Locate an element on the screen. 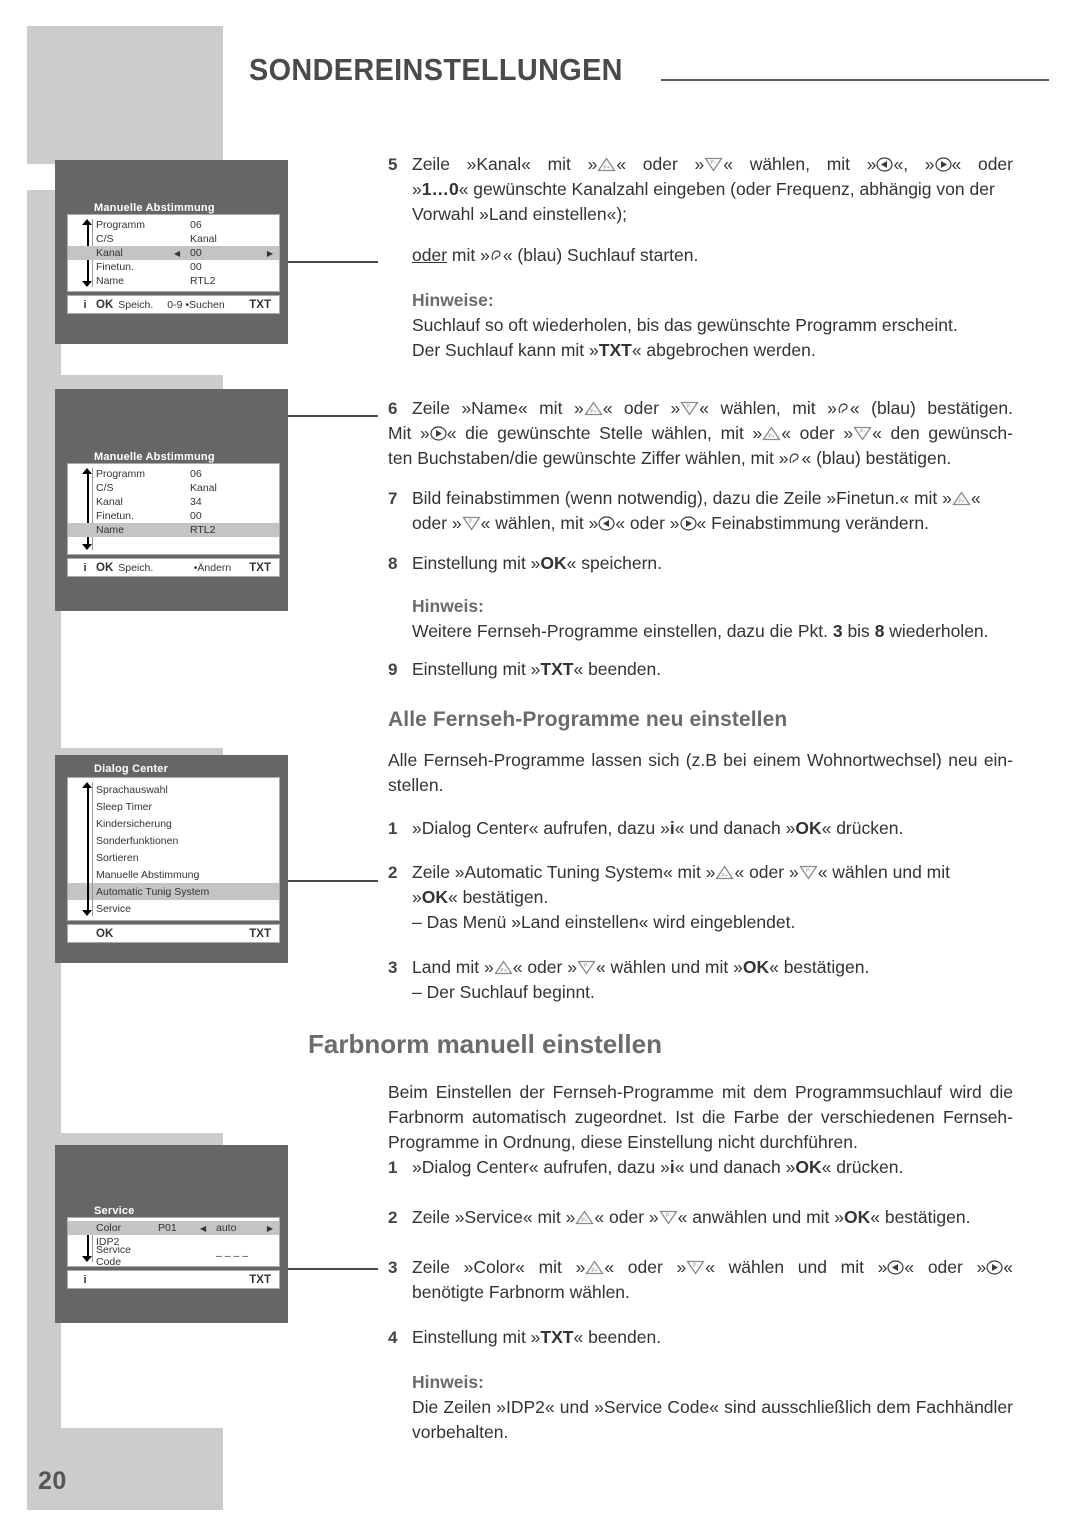 The height and width of the screenshot is (1528, 1080). step-text: « drücken. is located at coordinates (862, 828).